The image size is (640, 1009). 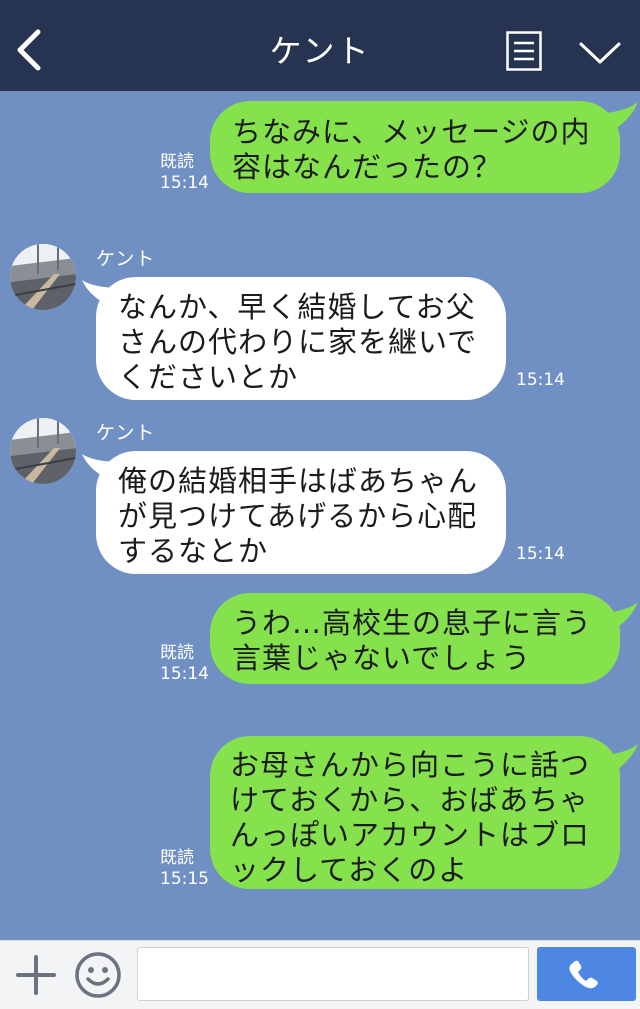 What do you see at coordinates (320, 51) in the screenshot?
I see `chat-title: ケント` at bounding box center [320, 51].